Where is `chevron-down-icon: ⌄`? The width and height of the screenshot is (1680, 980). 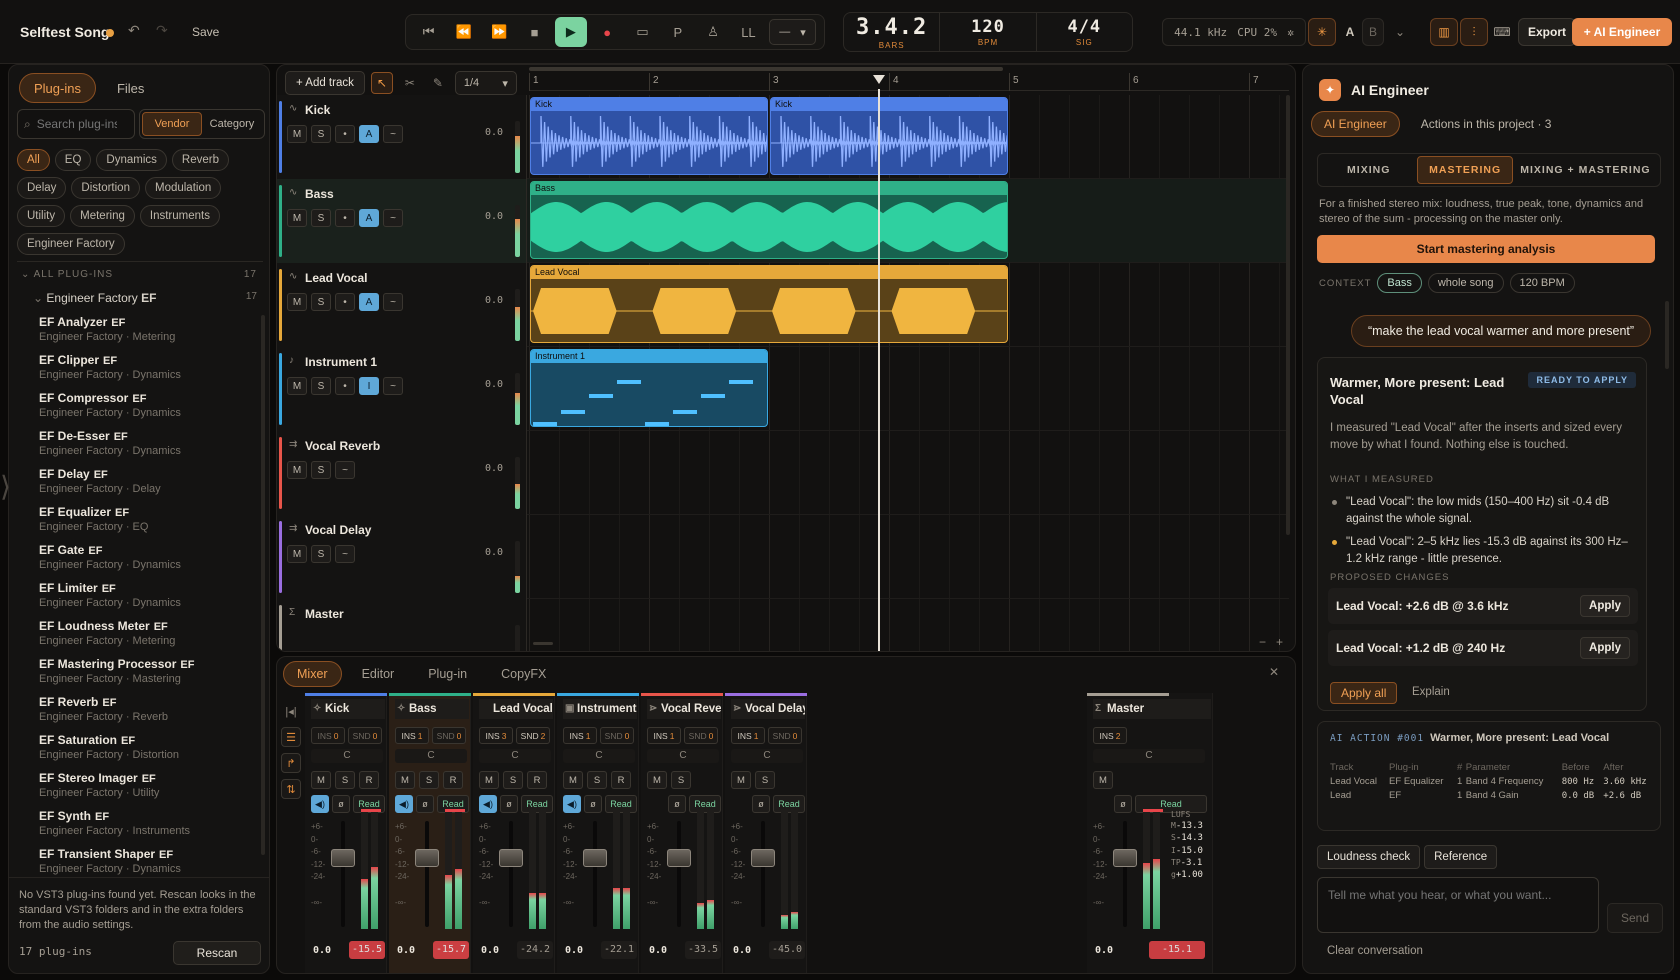
chevron-down-icon: ⌄ is located at coordinates (1400, 32).